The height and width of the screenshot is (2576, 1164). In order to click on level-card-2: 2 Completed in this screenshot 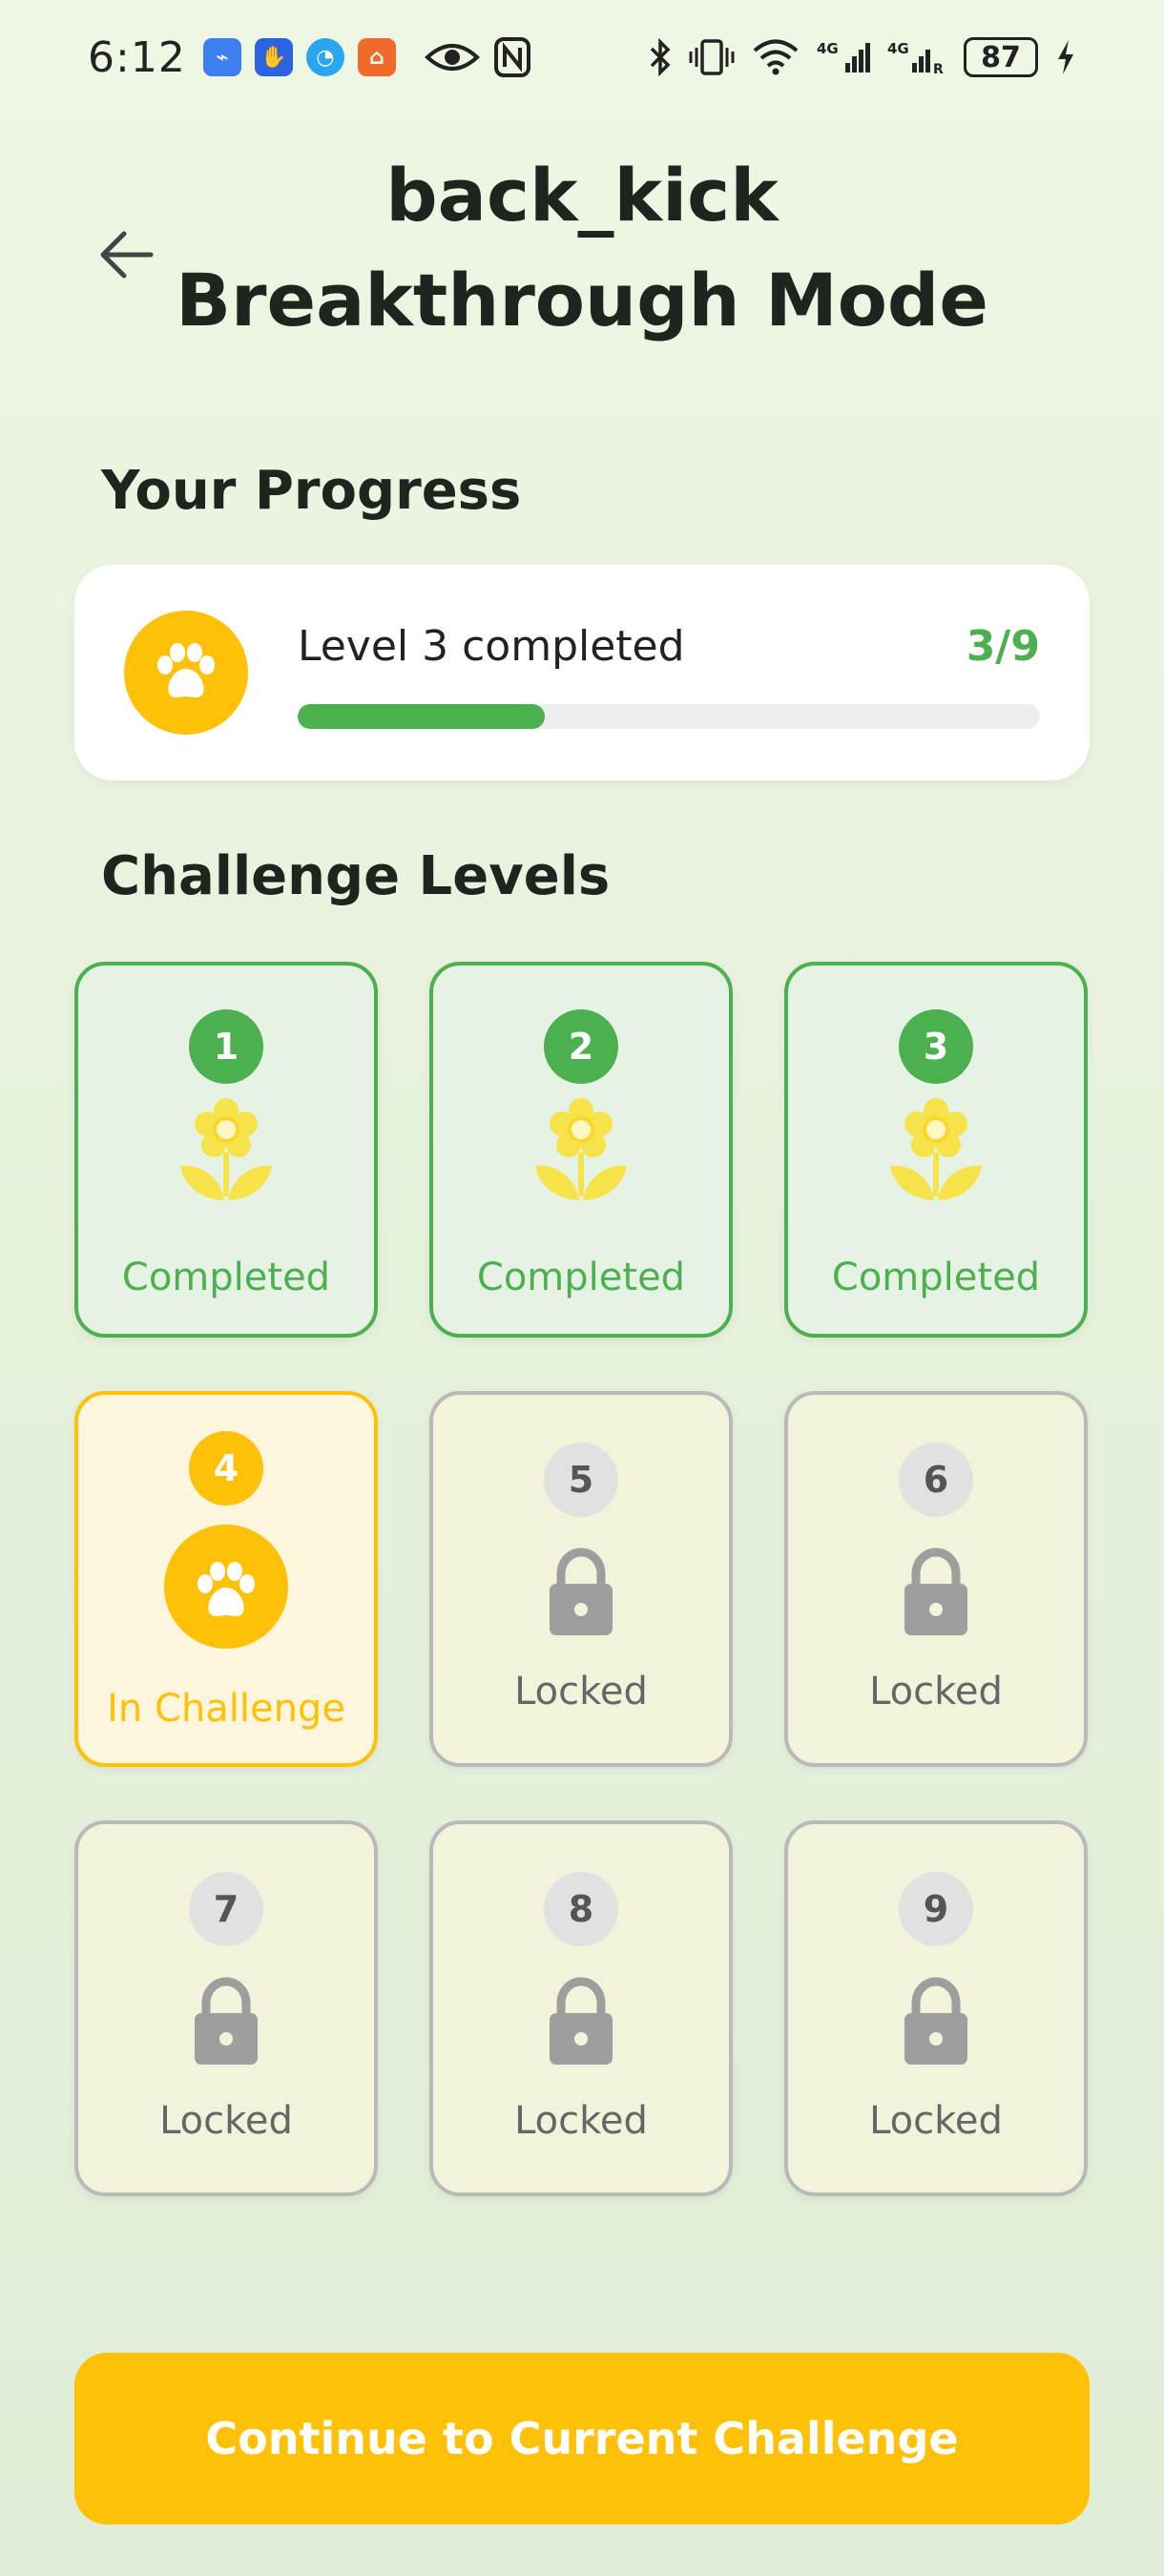, I will do `click(581, 1150)`.